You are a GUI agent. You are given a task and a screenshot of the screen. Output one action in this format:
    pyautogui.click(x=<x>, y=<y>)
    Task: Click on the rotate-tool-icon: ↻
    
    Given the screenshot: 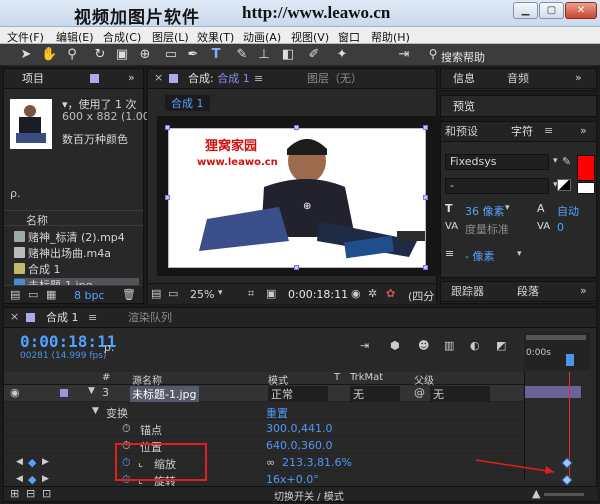 What is the action you would take?
    pyautogui.click(x=100, y=55)
    